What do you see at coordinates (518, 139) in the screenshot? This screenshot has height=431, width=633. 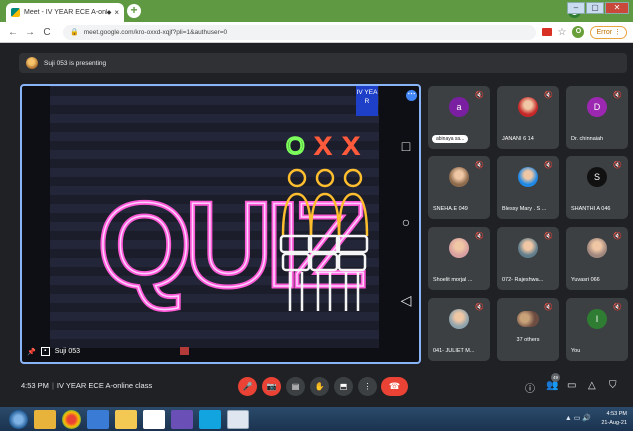 I see `participant-name: JANANI 6 14` at bounding box center [518, 139].